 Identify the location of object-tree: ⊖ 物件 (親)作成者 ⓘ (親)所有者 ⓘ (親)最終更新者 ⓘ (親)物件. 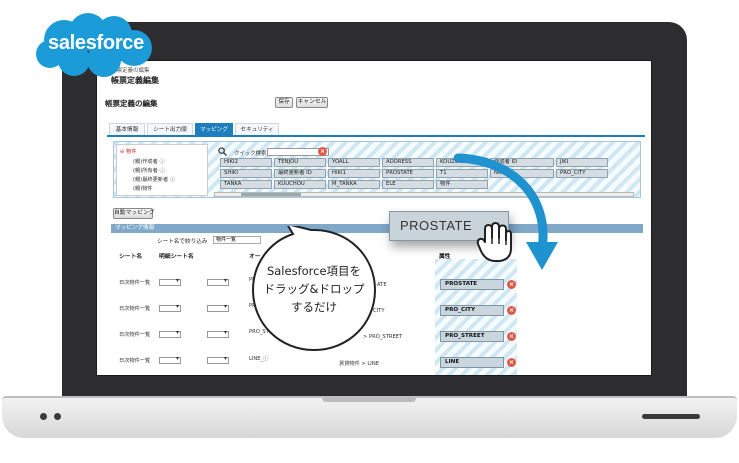
(162, 170).